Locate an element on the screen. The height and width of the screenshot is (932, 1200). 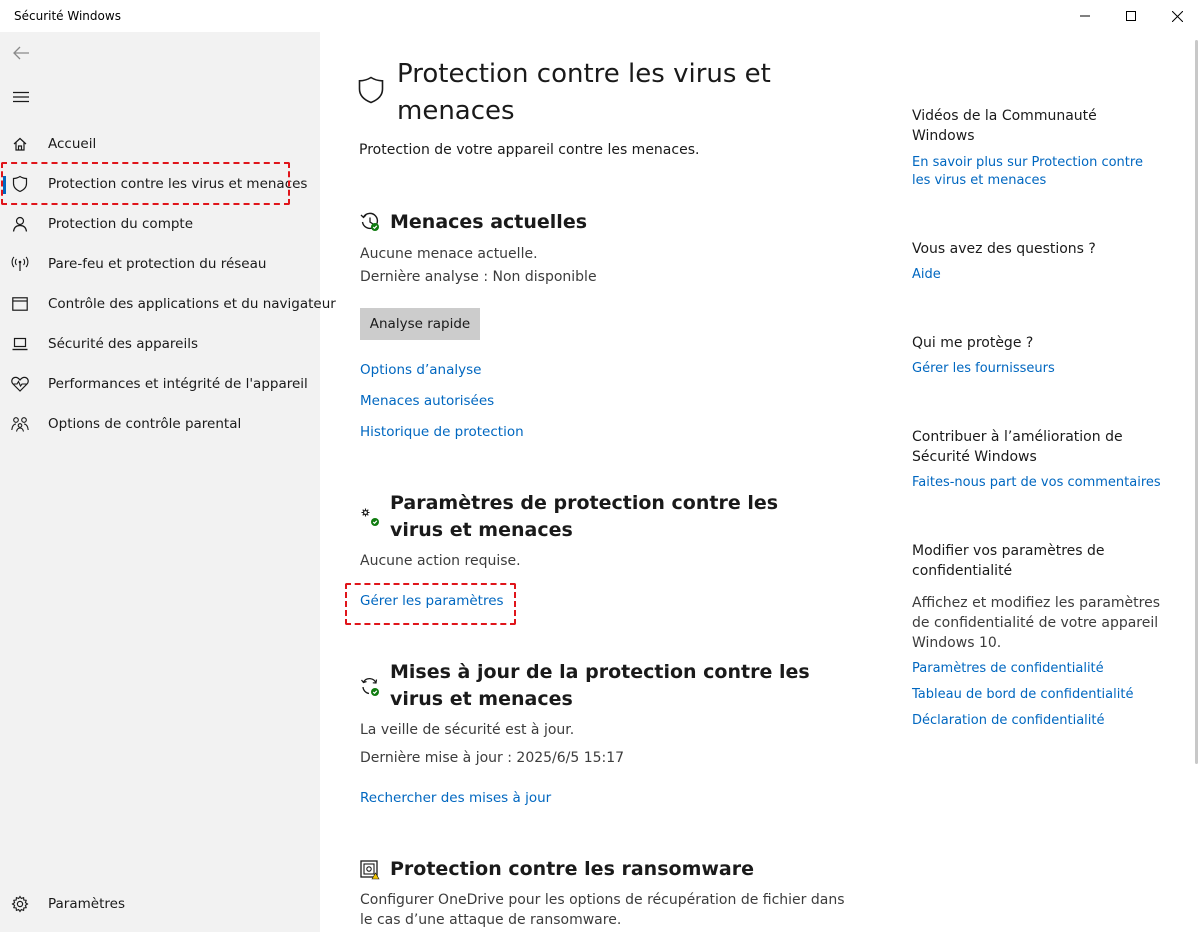
close-button is located at coordinates (1177, 16).